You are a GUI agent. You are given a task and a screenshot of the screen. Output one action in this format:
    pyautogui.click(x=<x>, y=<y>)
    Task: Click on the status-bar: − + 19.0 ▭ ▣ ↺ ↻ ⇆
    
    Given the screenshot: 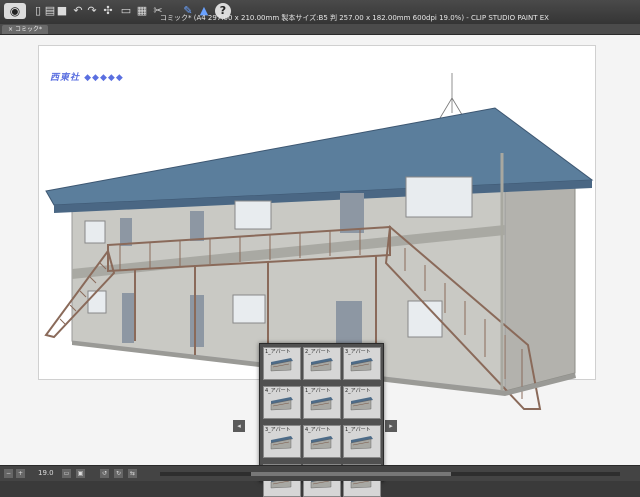 What is the action you would take?
    pyautogui.click(x=320, y=473)
    